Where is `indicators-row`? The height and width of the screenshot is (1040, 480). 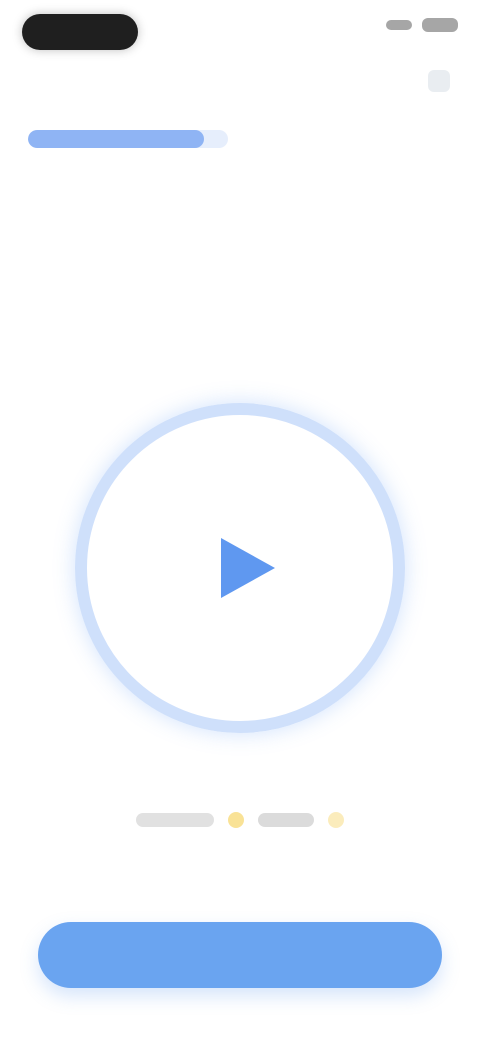 indicators-row is located at coordinates (240, 820).